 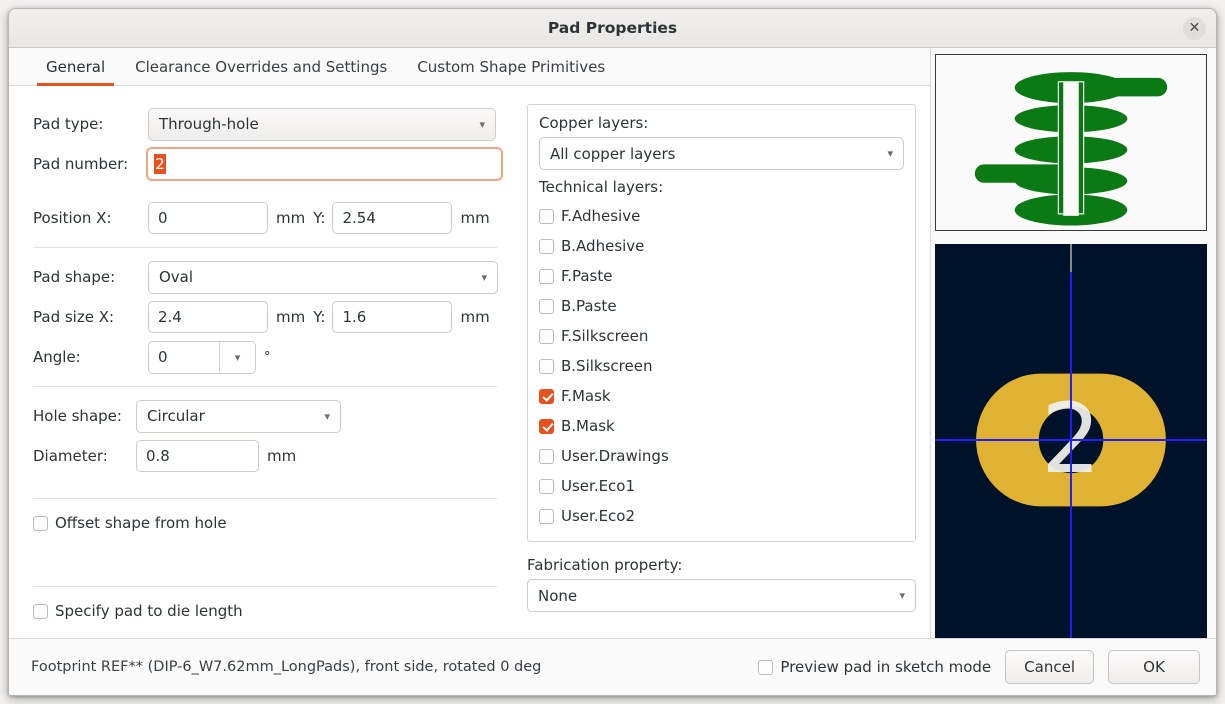 I want to click on diameter-input: 0.8, so click(x=197, y=456).